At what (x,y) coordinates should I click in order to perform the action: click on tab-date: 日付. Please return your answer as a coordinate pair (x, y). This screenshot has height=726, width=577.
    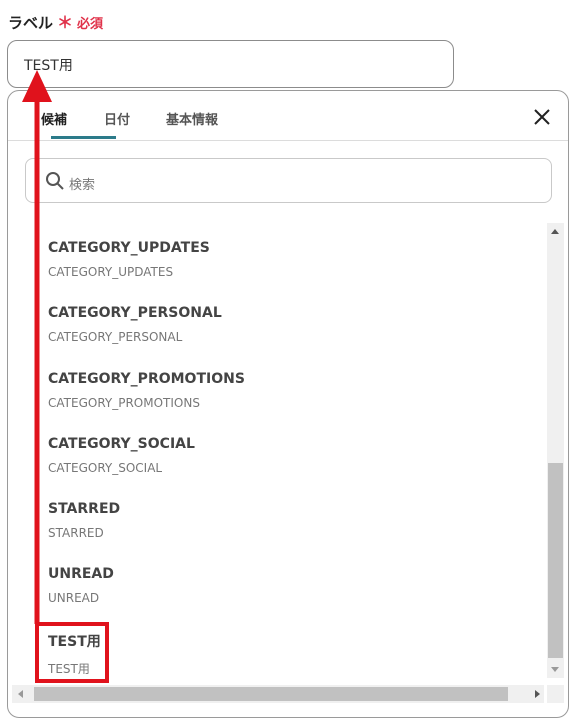
    Looking at the image, I should click on (117, 118).